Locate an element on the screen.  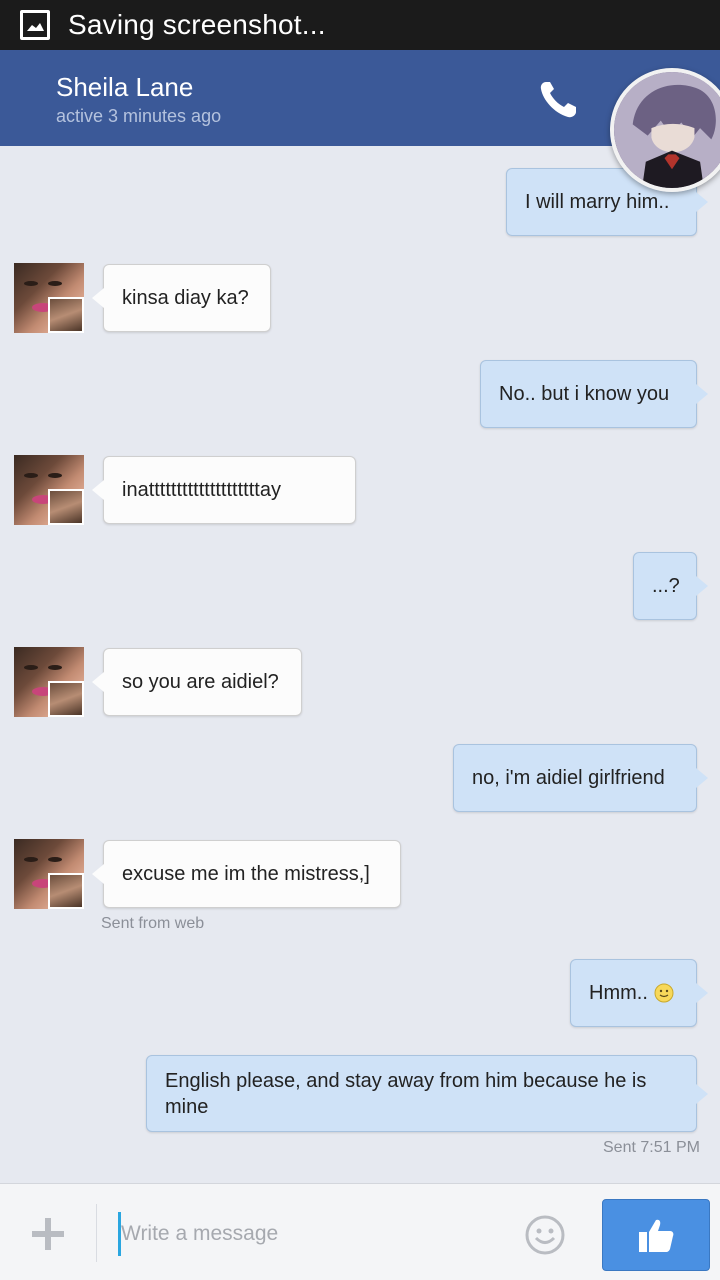
sent-time-label: Sent 7:51 PM is located at coordinates (651, 1147).